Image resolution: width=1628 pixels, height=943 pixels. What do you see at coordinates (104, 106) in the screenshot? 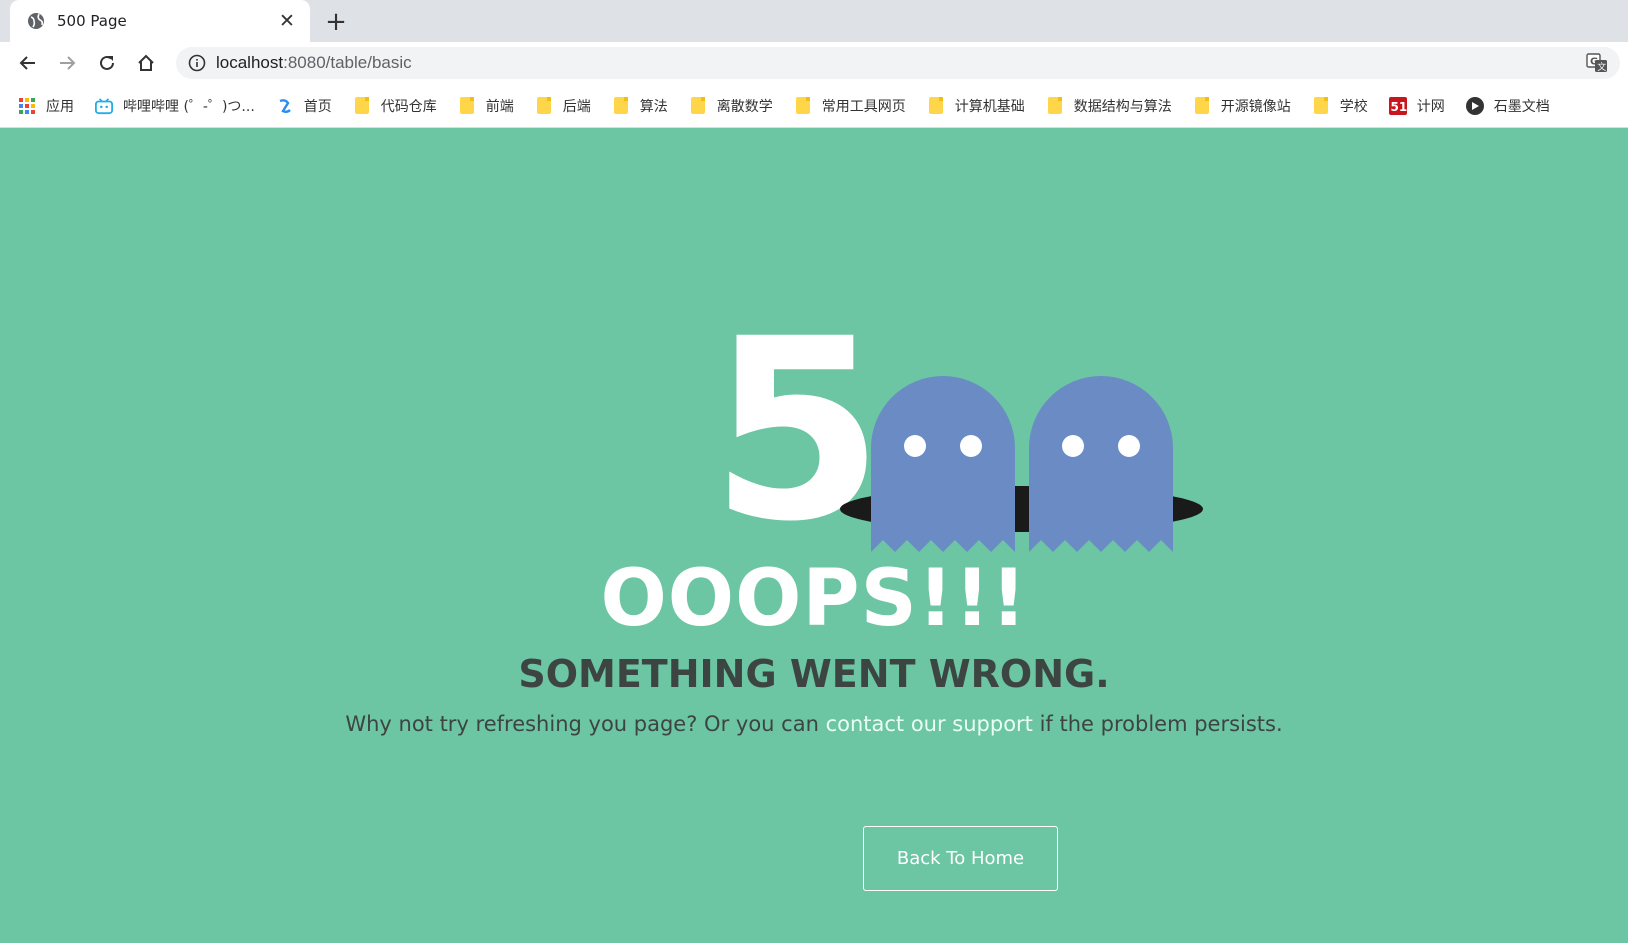
I see `bilibili-icon` at bounding box center [104, 106].